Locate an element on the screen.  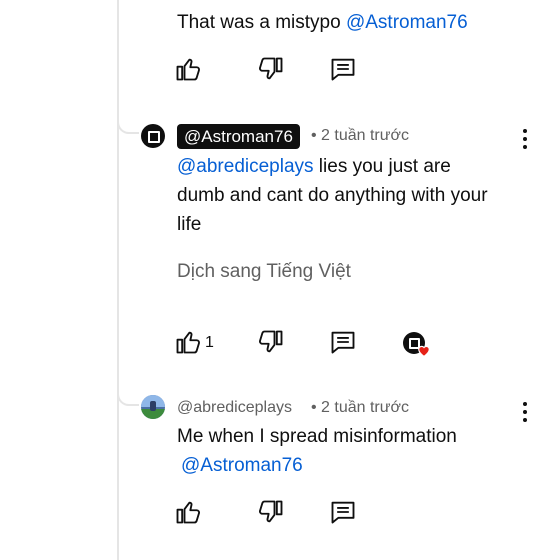
comment-text: @abrediceplays lies you just are is located at coordinates (314, 166).